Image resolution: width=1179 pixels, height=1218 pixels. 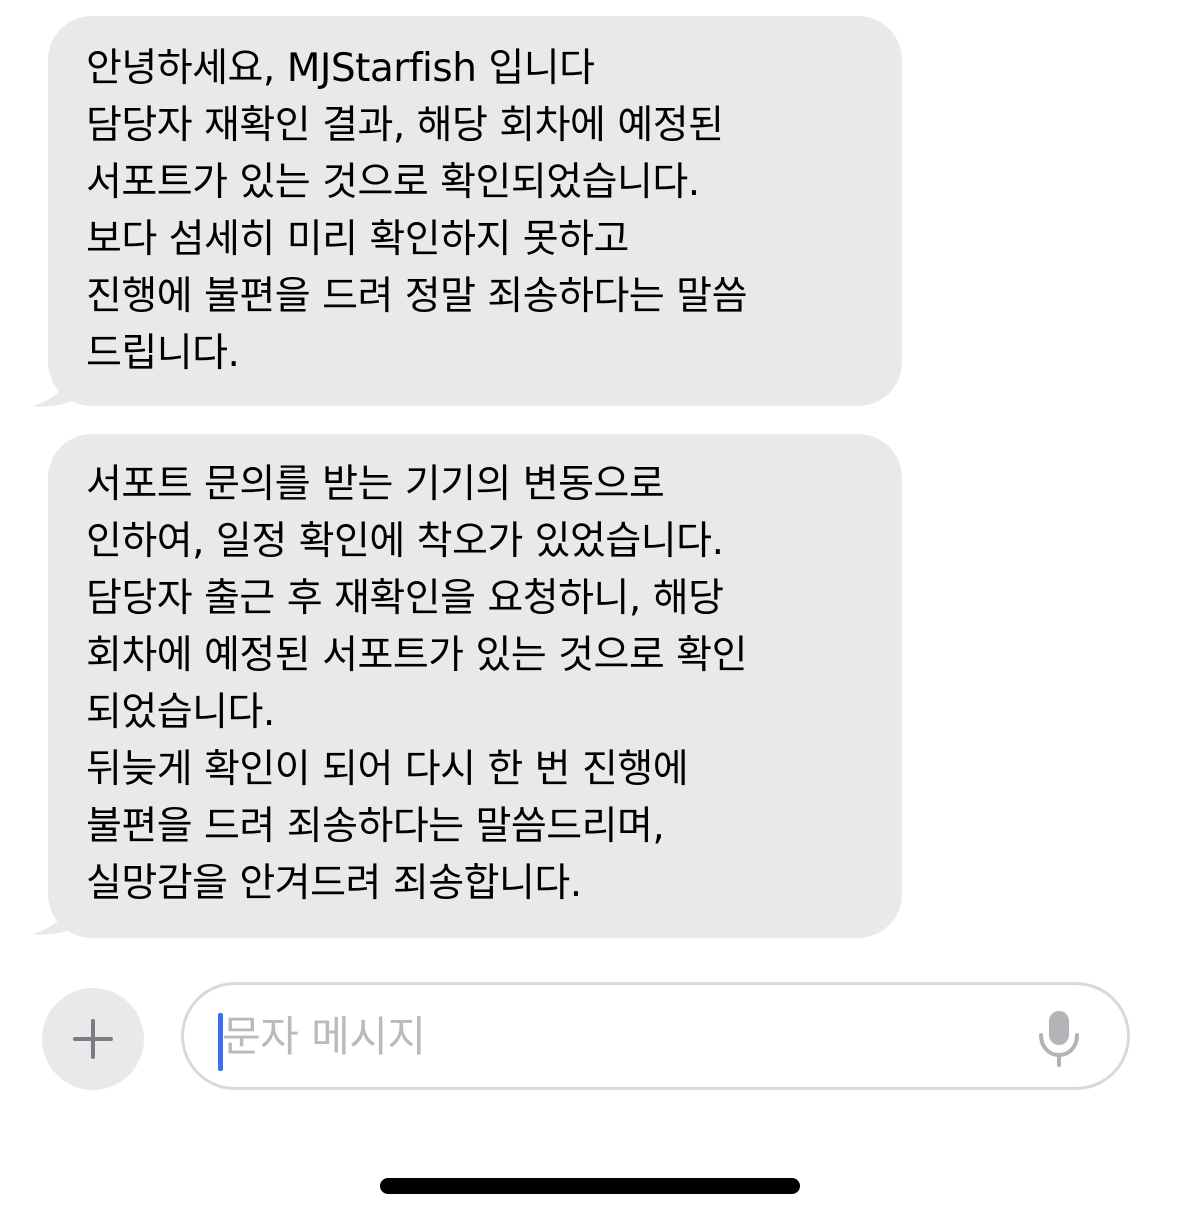 I want to click on add-attachment-button, so click(x=93, y=1039).